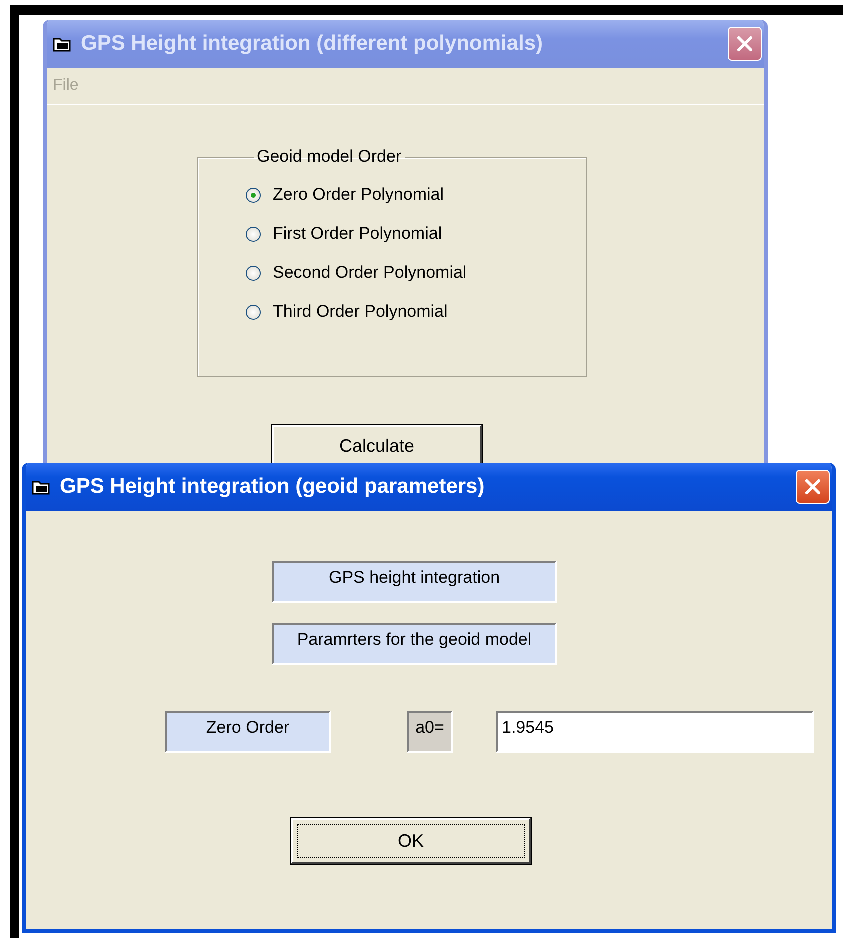 This screenshot has height=938, width=843. I want to click on heading-label: GPS height integration, so click(414, 582).